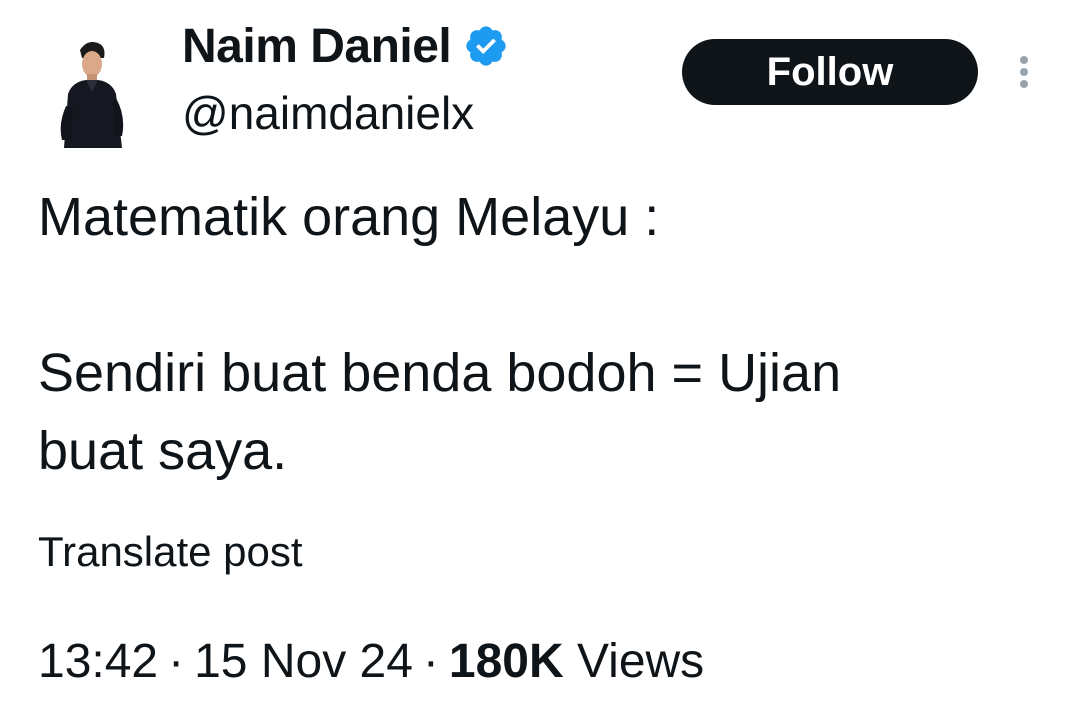  Describe the element at coordinates (1024, 72) in the screenshot. I see `more-vertical-icon` at that location.